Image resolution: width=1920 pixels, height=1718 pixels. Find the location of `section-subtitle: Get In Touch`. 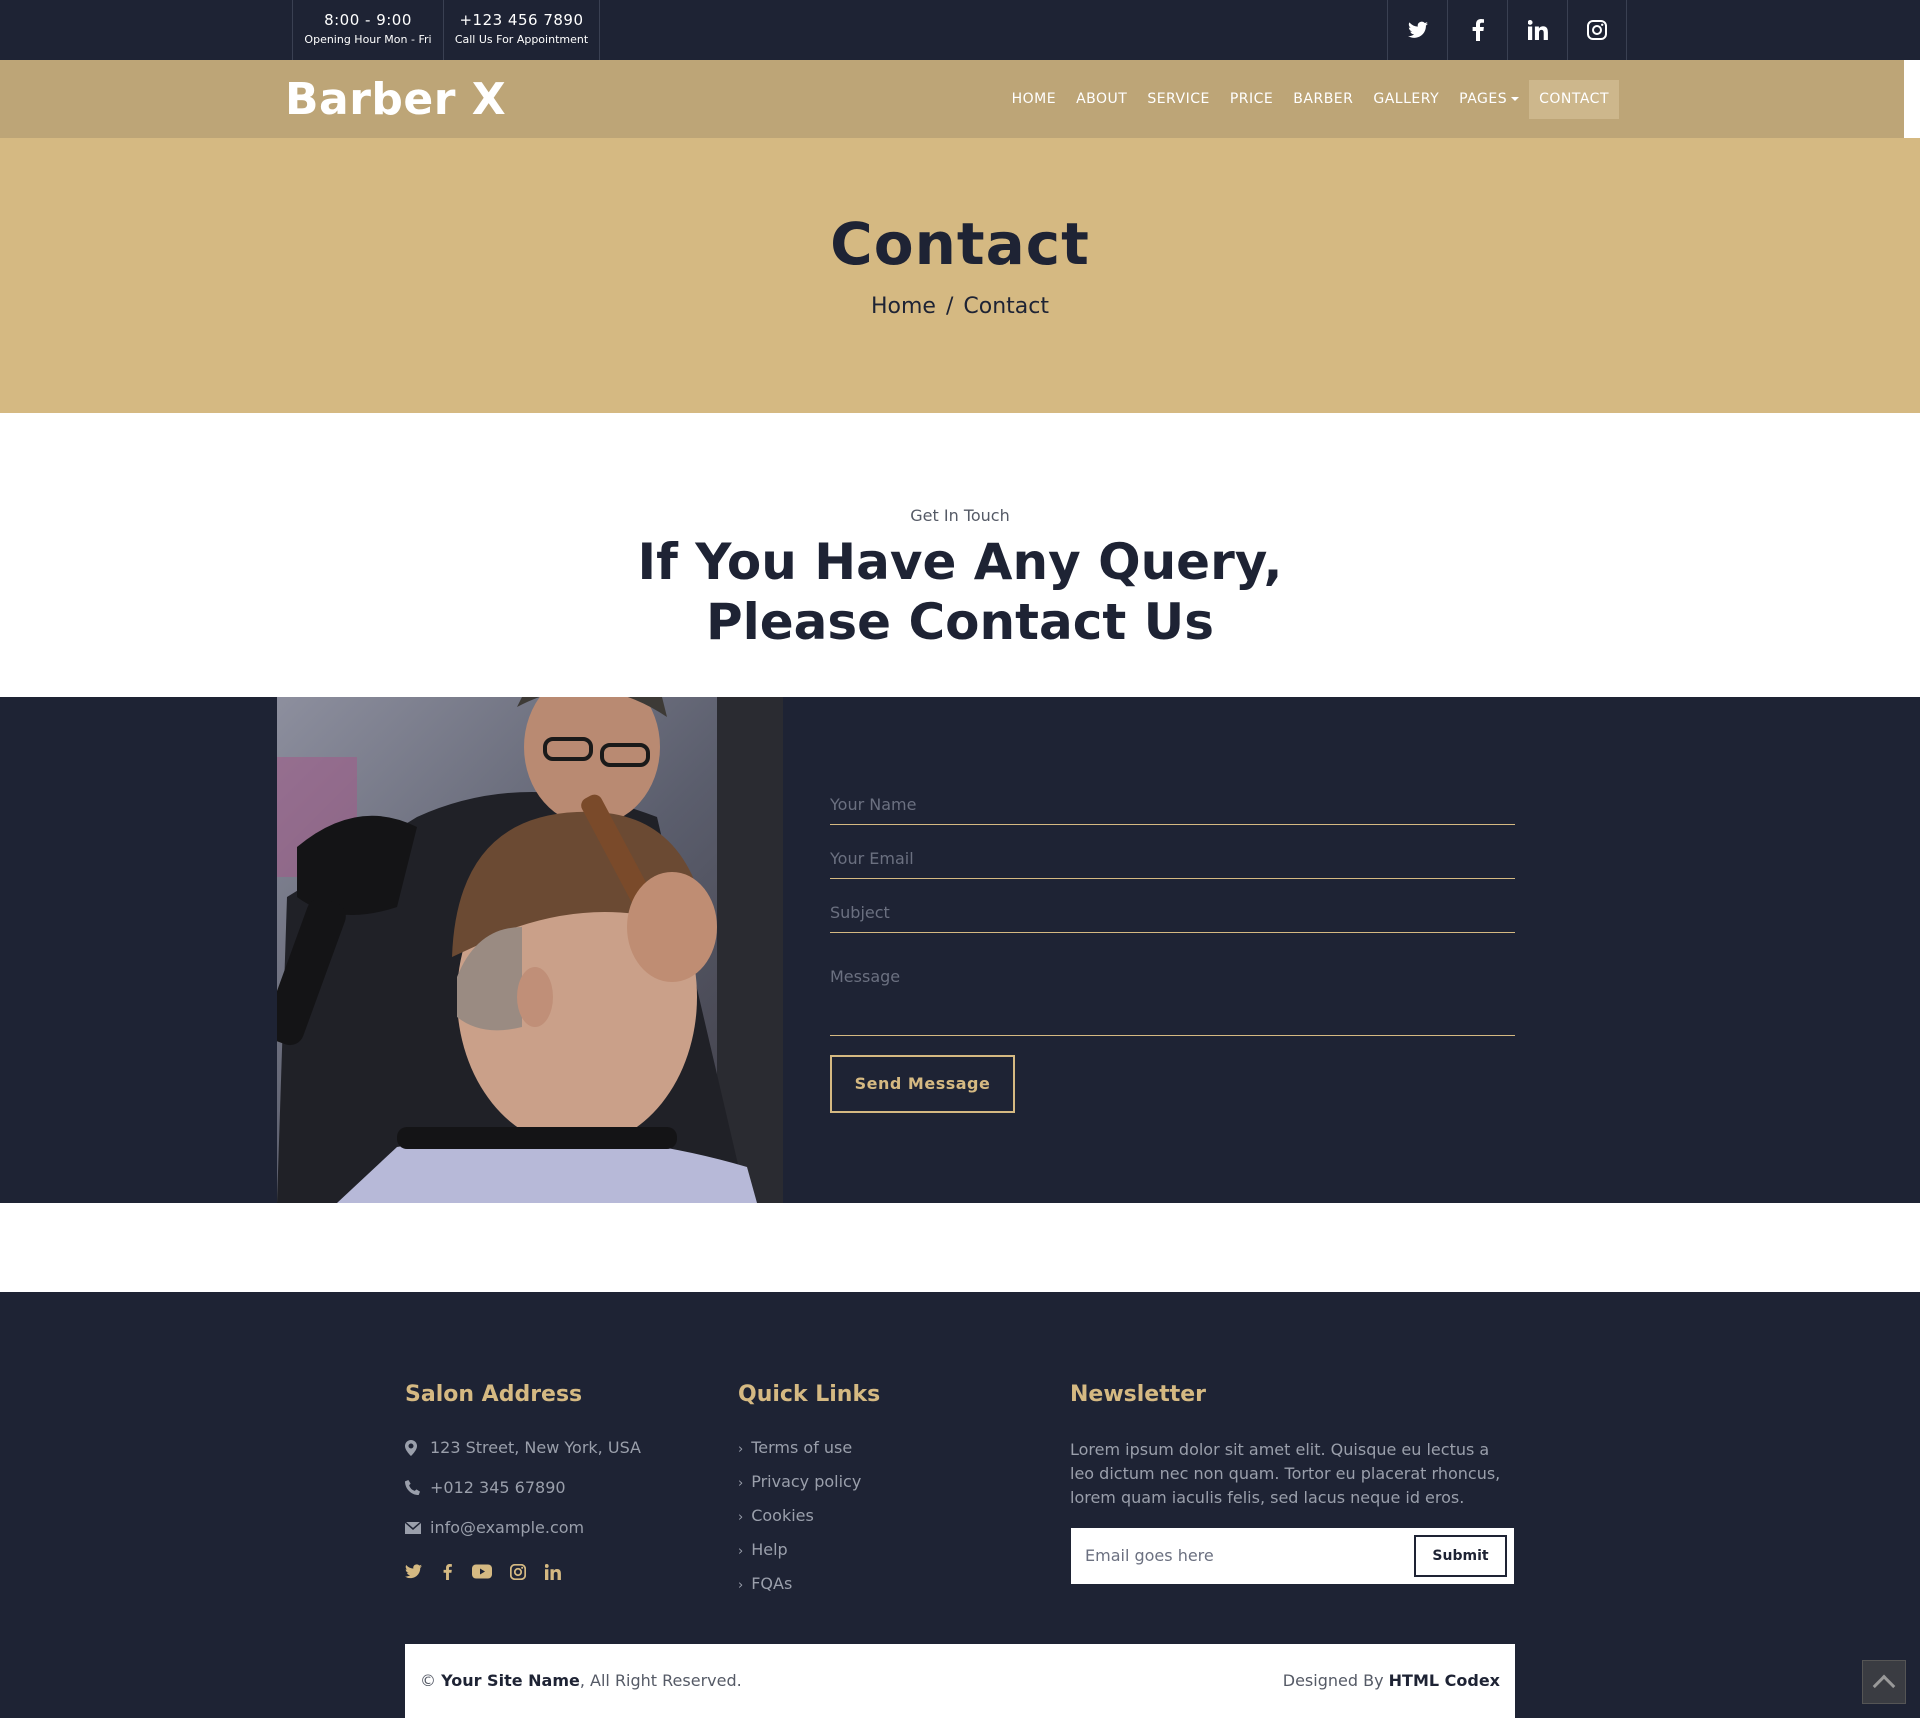

section-subtitle: Get In Touch is located at coordinates (960, 515).